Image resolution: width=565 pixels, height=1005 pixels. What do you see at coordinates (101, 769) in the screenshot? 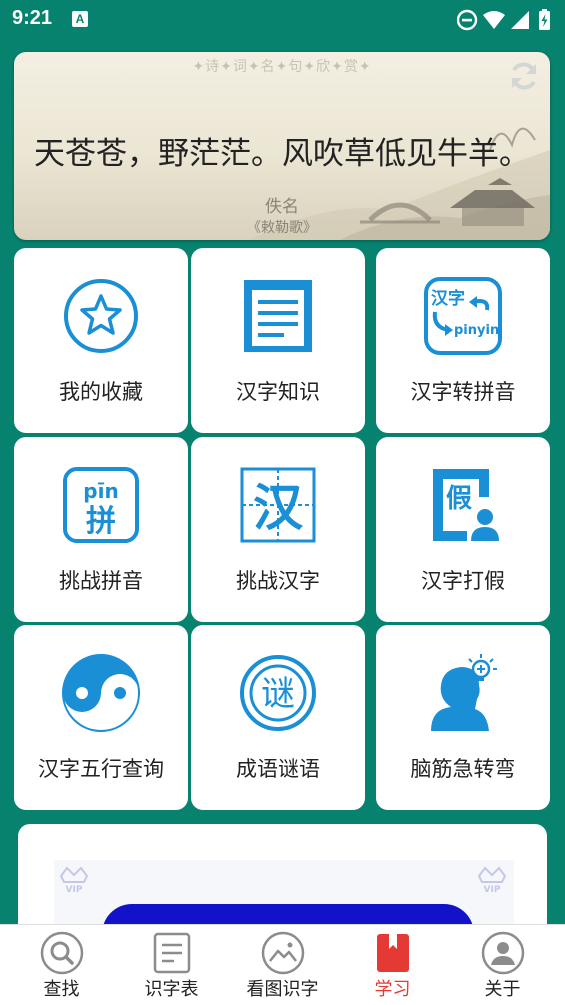
I see `five-elements-label: 汉字五行查询` at bounding box center [101, 769].